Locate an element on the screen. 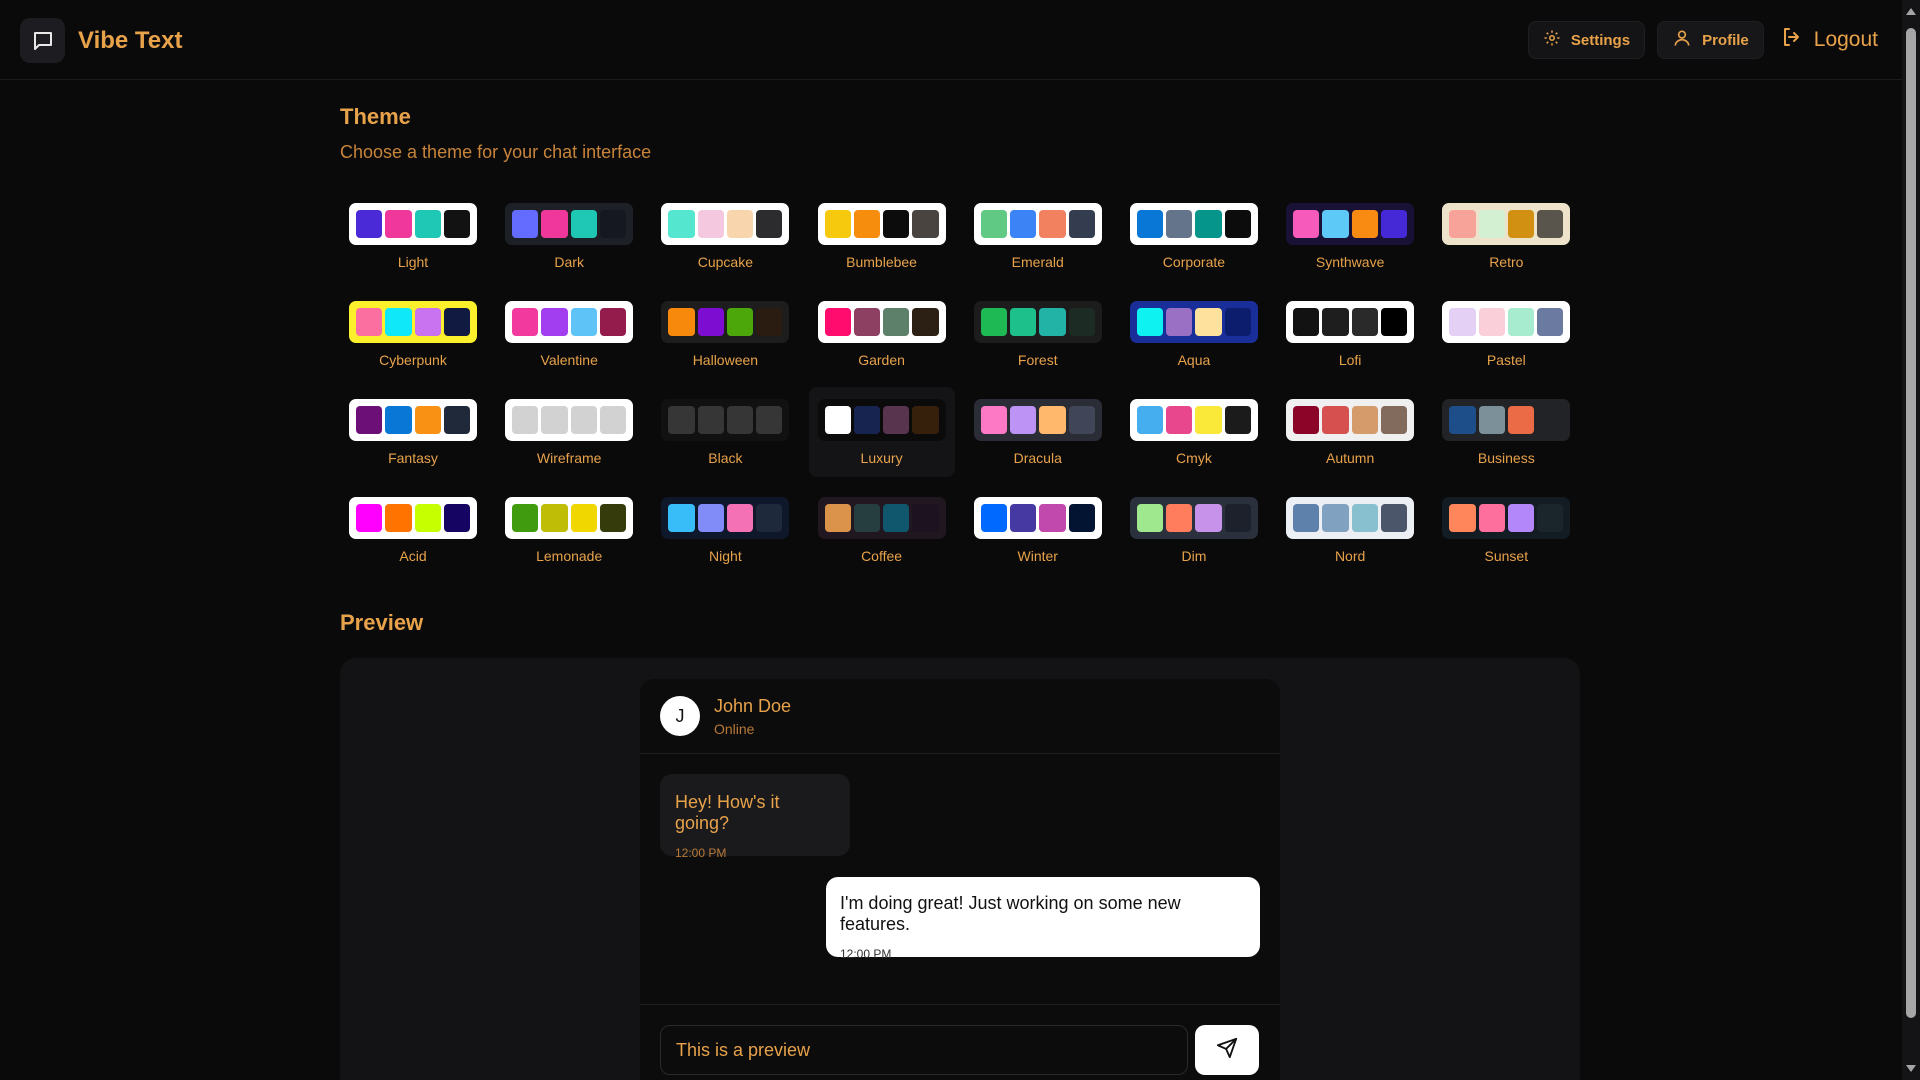  theme-option-aqua: Aqua is located at coordinates (1194, 334).